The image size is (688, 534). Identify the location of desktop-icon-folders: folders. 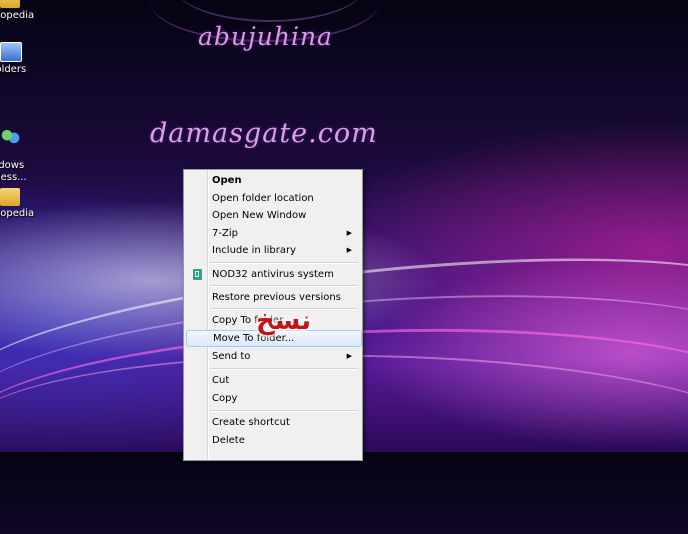
(24, 59).